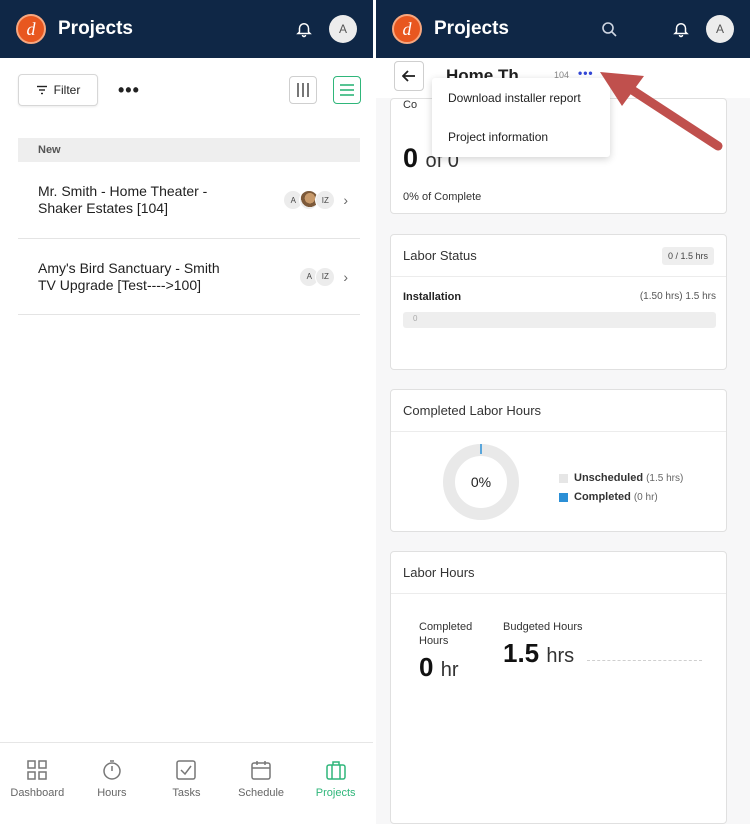  Describe the element at coordinates (426, 667) in the screenshot. I see `completed-hours-value: 0` at that location.